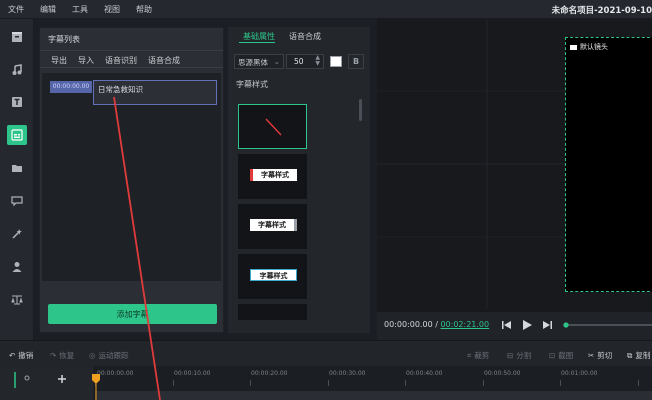  Describe the element at coordinates (317, 61) in the screenshot. I see `stepper-arrows-icon: ▲ ▼` at that location.